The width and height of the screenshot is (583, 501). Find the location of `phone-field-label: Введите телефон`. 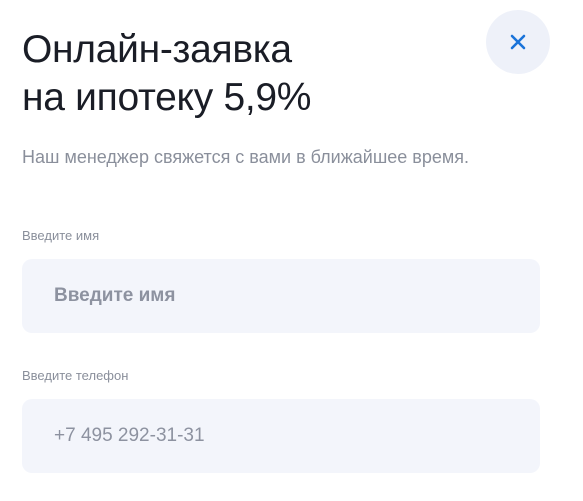

phone-field-label: Введите телефон is located at coordinates (75, 375).